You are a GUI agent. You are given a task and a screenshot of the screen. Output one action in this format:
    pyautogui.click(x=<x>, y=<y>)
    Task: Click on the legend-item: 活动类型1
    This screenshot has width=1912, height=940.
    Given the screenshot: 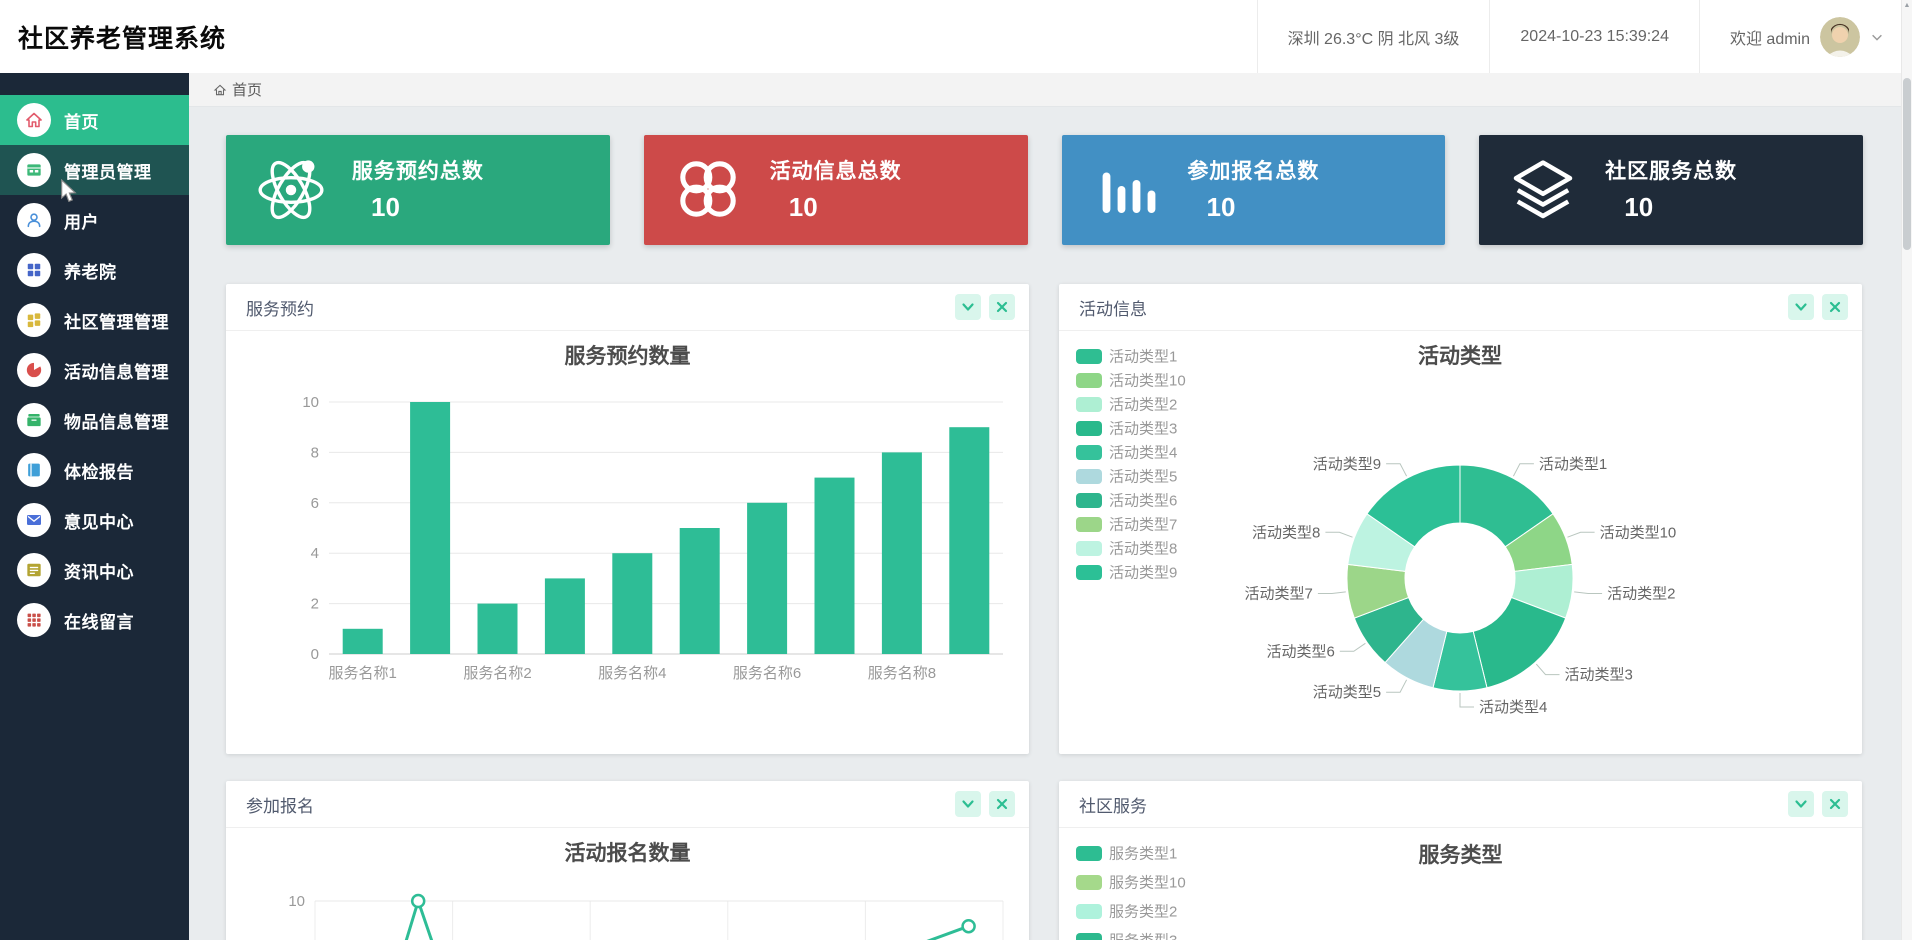 What is the action you would take?
    pyautogui.click(x=1126, y=357)
    